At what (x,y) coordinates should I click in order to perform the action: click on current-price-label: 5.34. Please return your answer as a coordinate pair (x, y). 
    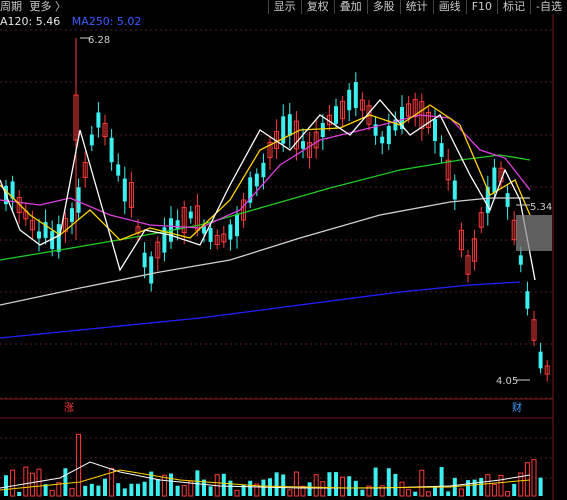
    Looking at the image, I should click on (541, 207).